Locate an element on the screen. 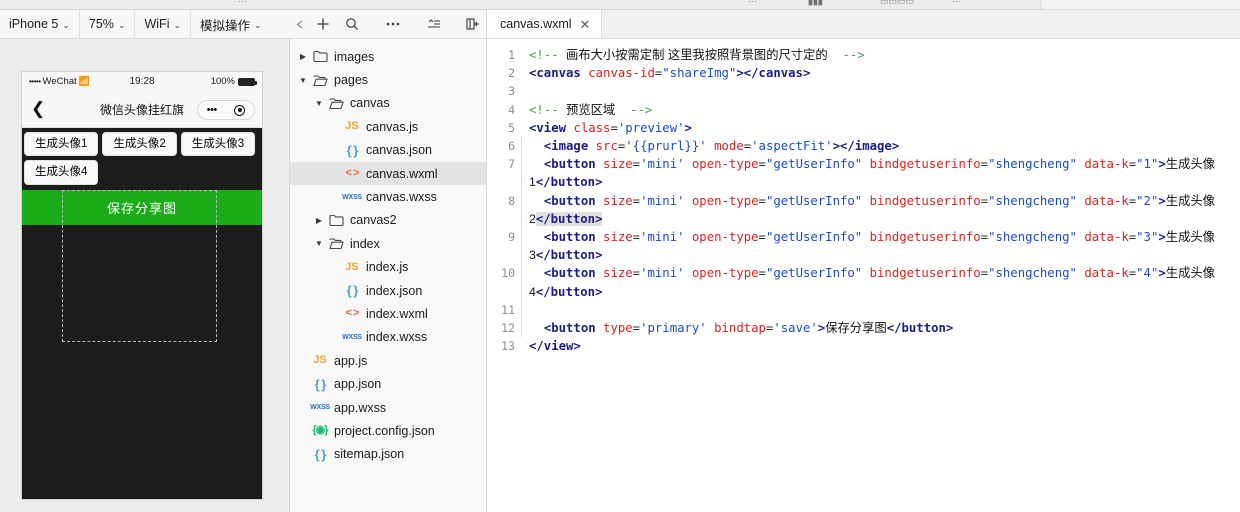 The height and width of the screenshot is (512, 1240). file-tree-item-label: index.js is located at coordinates (387, 267).